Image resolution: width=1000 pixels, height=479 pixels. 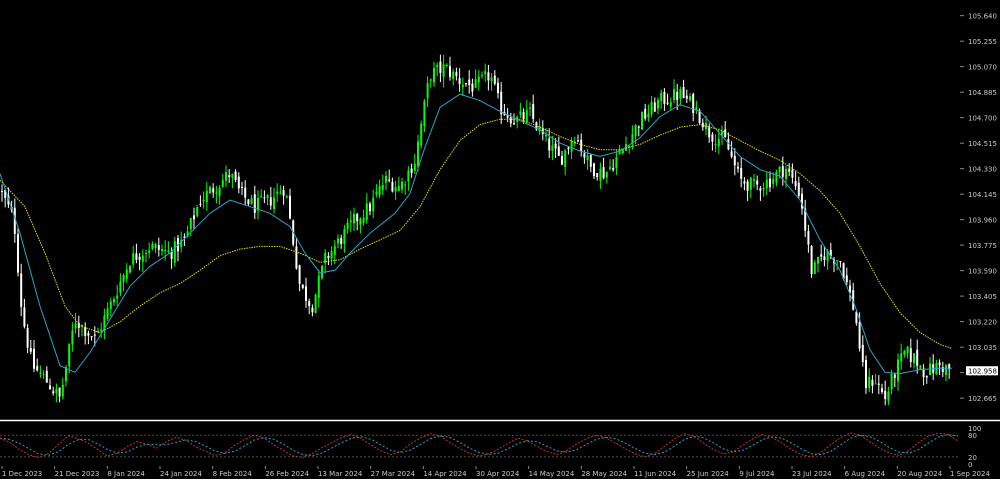 What do you see at coordinates (982, 93) in the screenshot?
I see `y-tick-label: 104.885` at bounding box center [982, 93].